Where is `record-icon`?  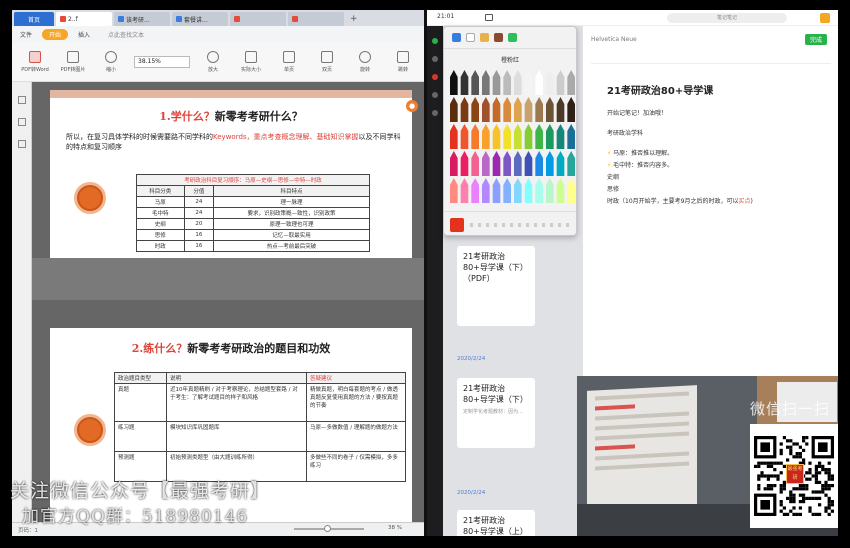
record-icon is located at coordinates (435, 77).